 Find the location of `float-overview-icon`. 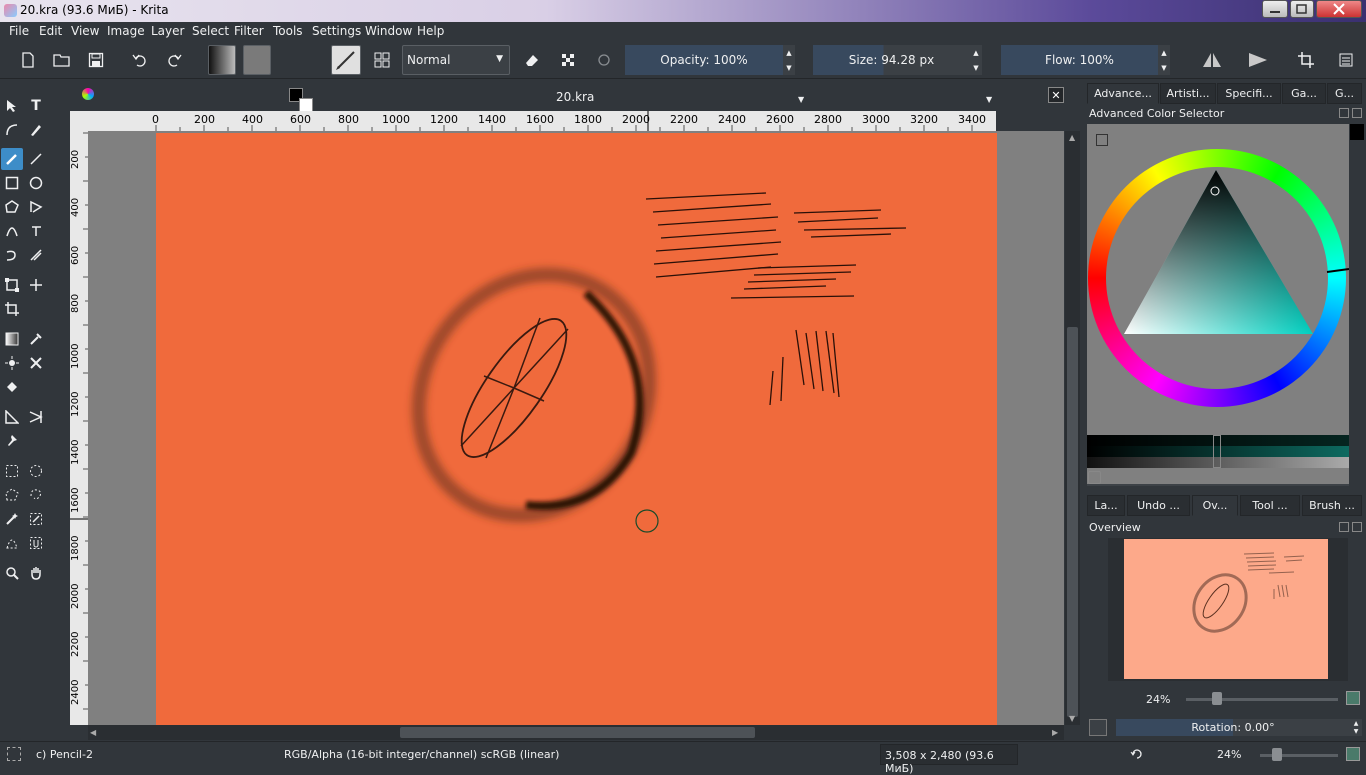

float-overview-icon is located at coordinates (1344, 527).